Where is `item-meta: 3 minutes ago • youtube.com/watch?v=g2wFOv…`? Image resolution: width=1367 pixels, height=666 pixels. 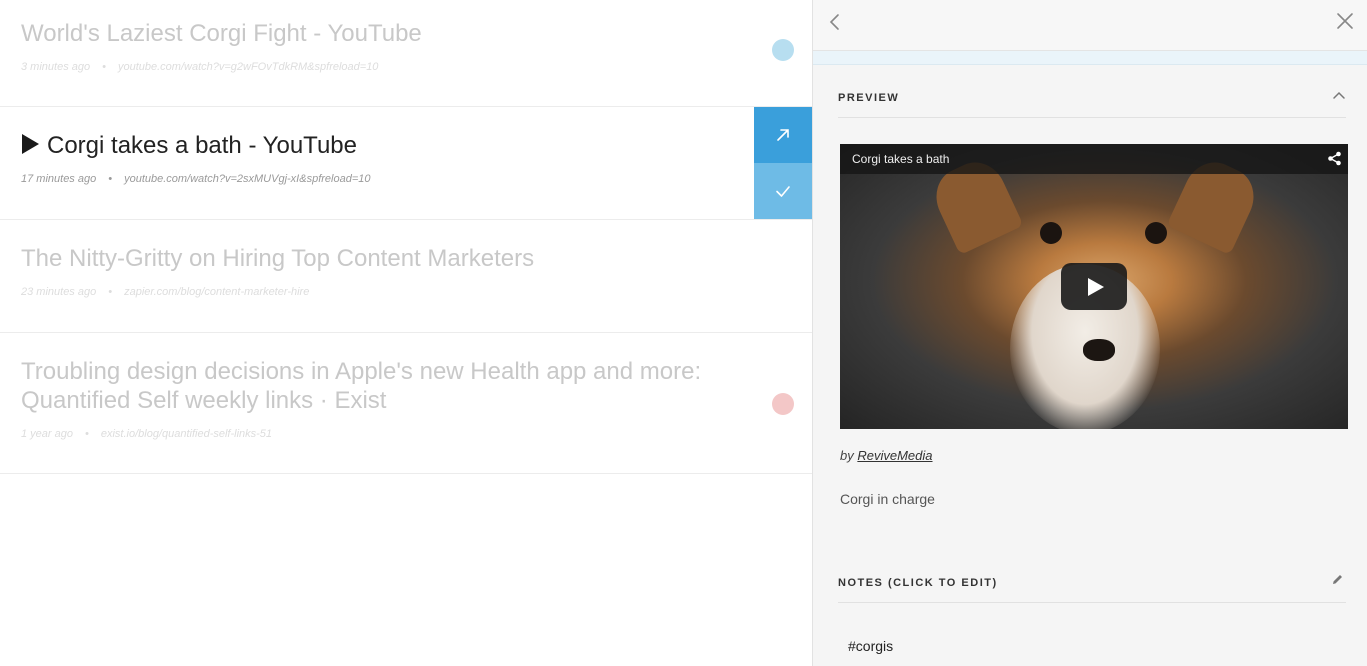 item-meta: 3 minutes ago • youtube.com/watch?v=g2wFOv… is located at coordinates (199, 67).